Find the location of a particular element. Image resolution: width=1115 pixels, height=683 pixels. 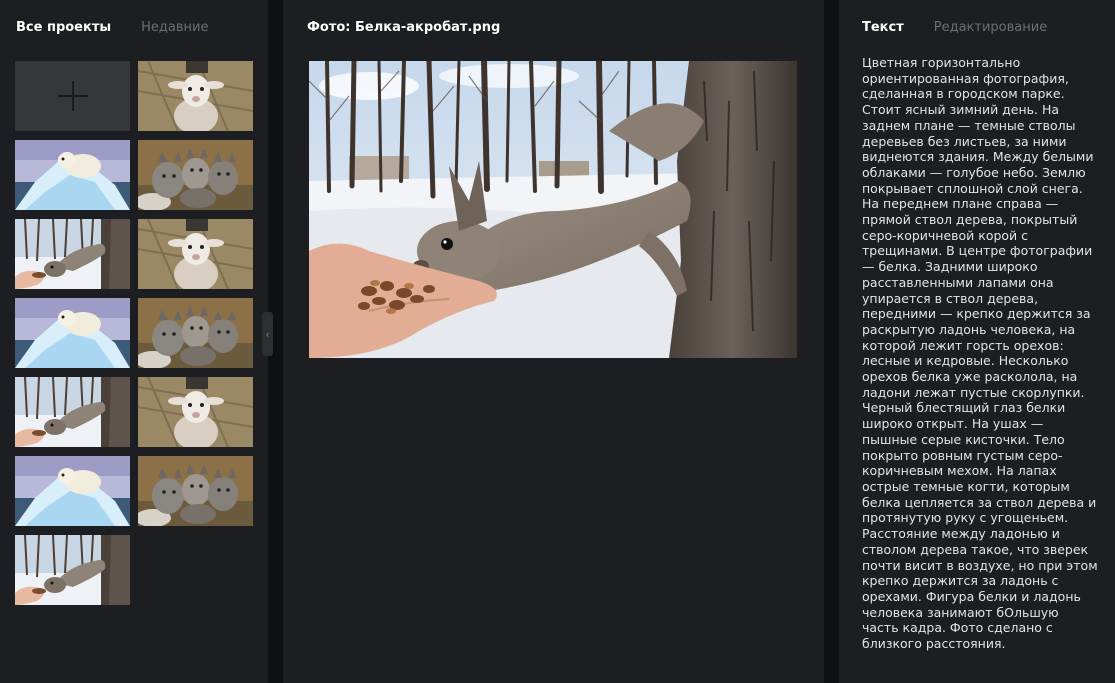

plus-icon is located at coordinates (72, 96).